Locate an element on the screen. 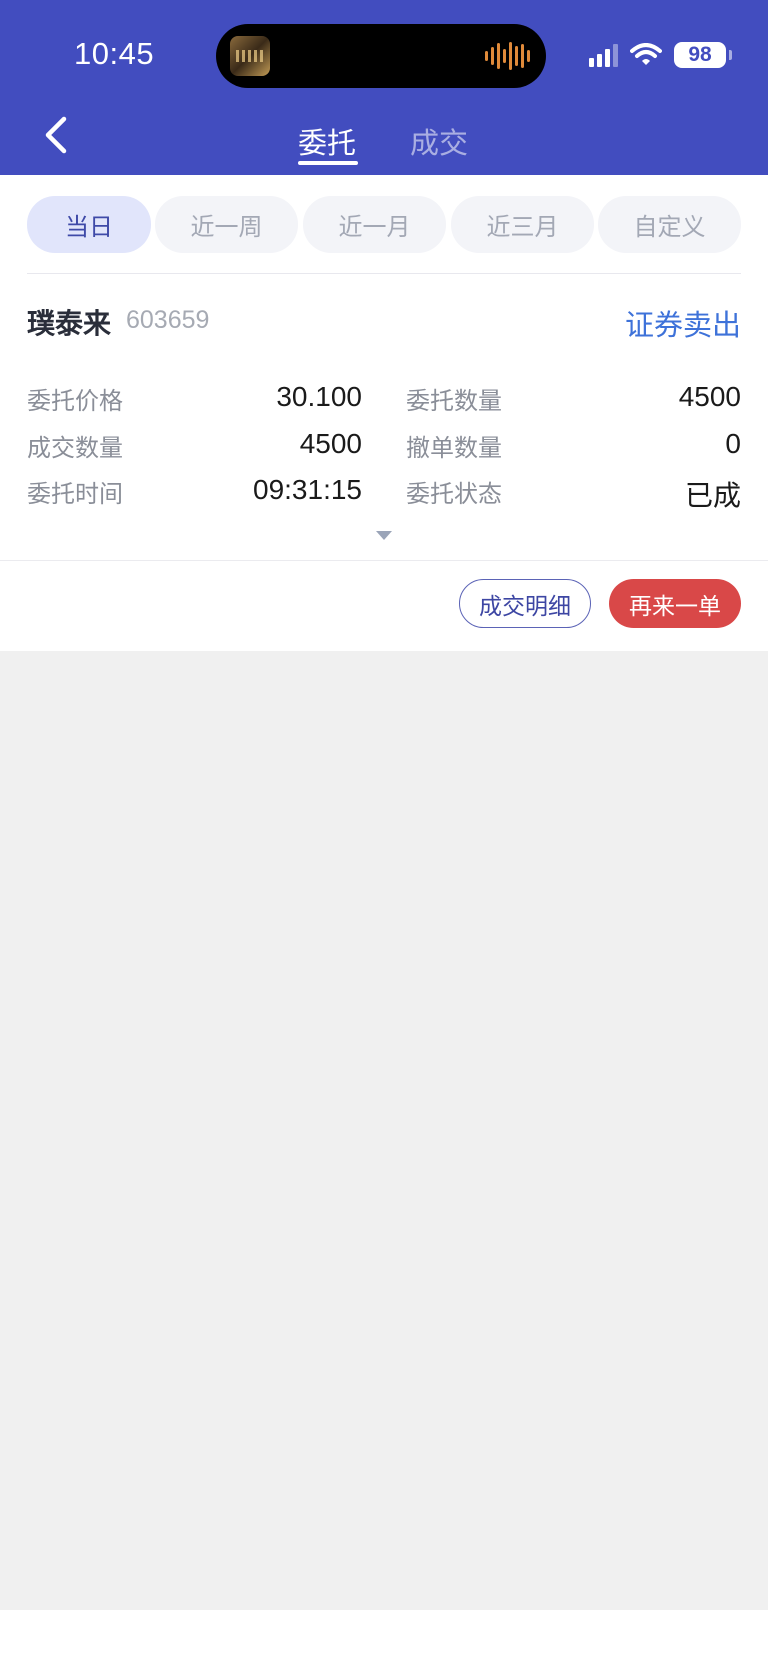  filled-label: 成交数量 is located at coordinates (75, 448).